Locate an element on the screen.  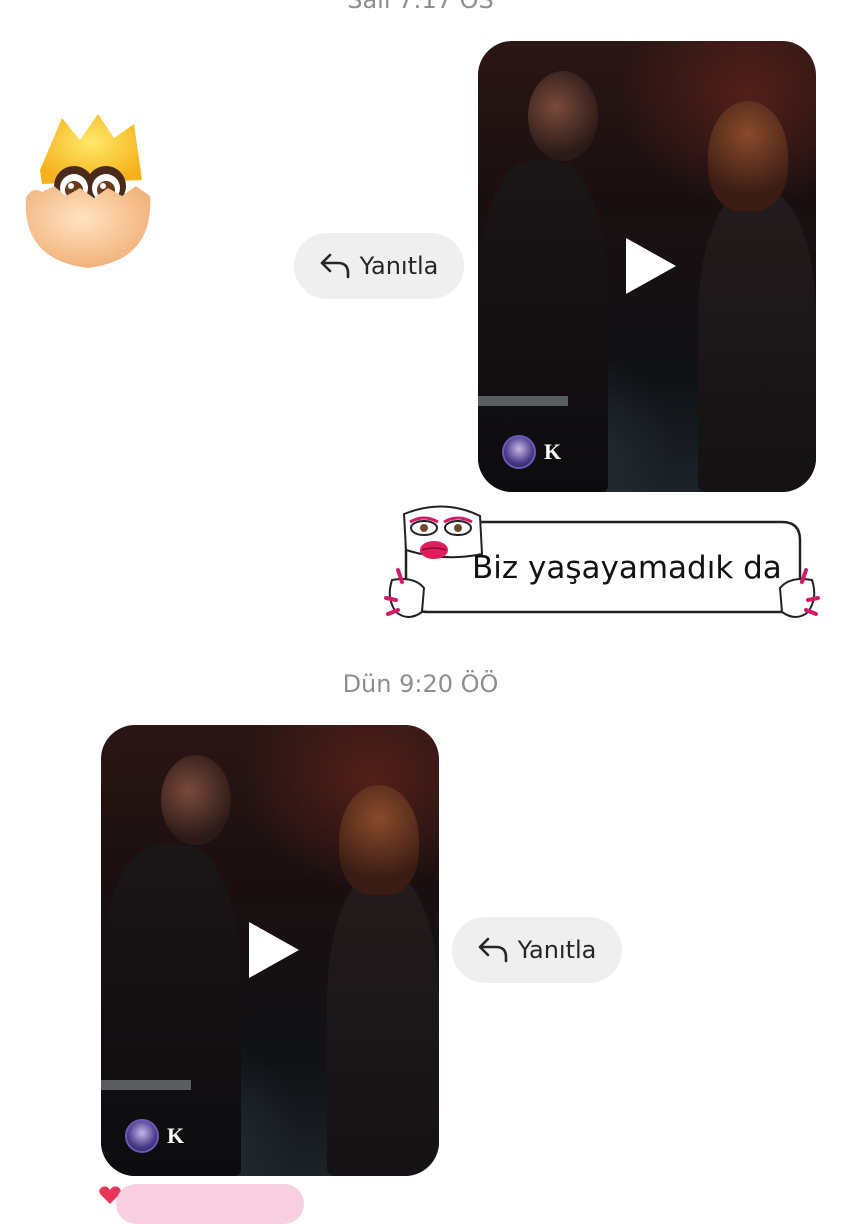
sticker-text: Biz yaşayamadık da is located at coordinates (627, 568).